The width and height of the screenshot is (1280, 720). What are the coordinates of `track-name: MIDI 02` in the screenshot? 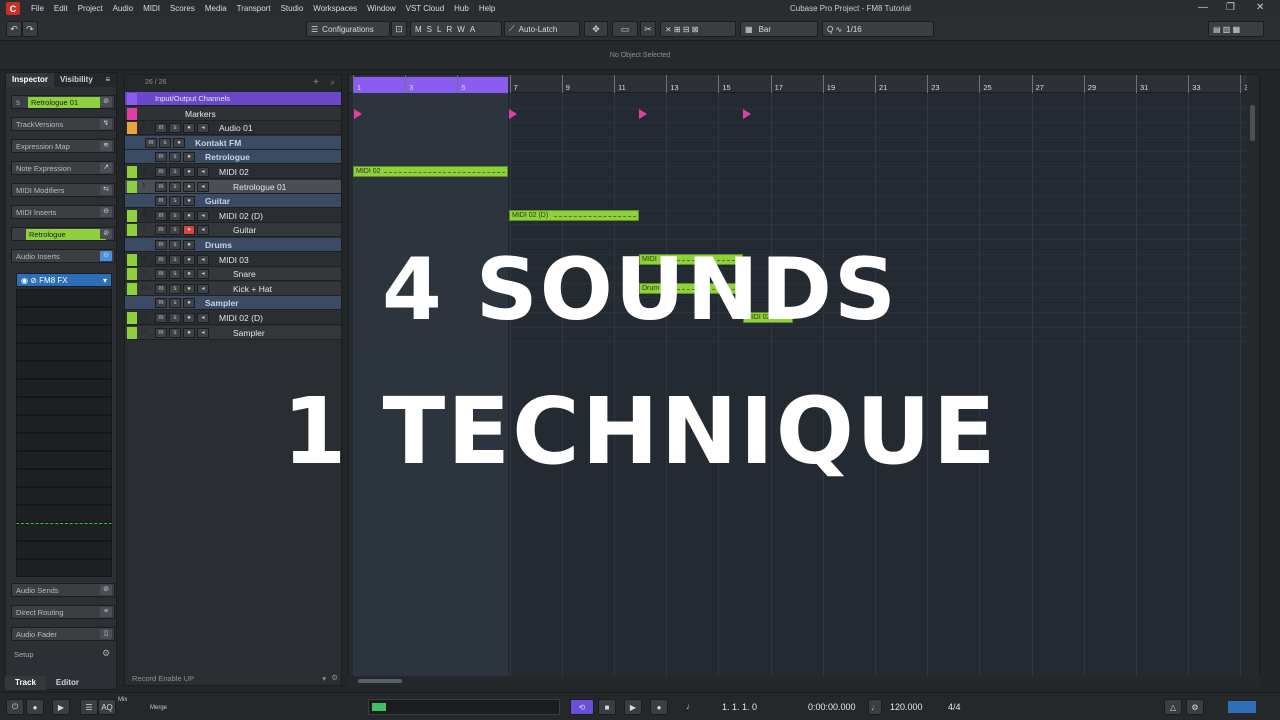 It's located at (234, 172).